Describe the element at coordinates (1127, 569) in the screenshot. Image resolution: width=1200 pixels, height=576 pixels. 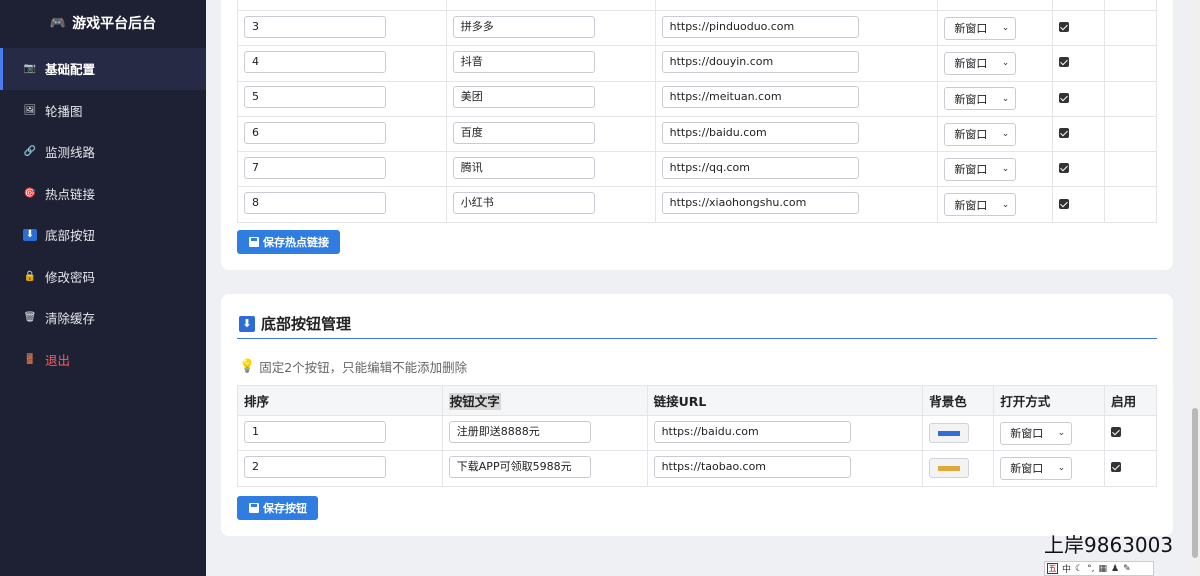
I see `wrench-icon: ✎` at that location.